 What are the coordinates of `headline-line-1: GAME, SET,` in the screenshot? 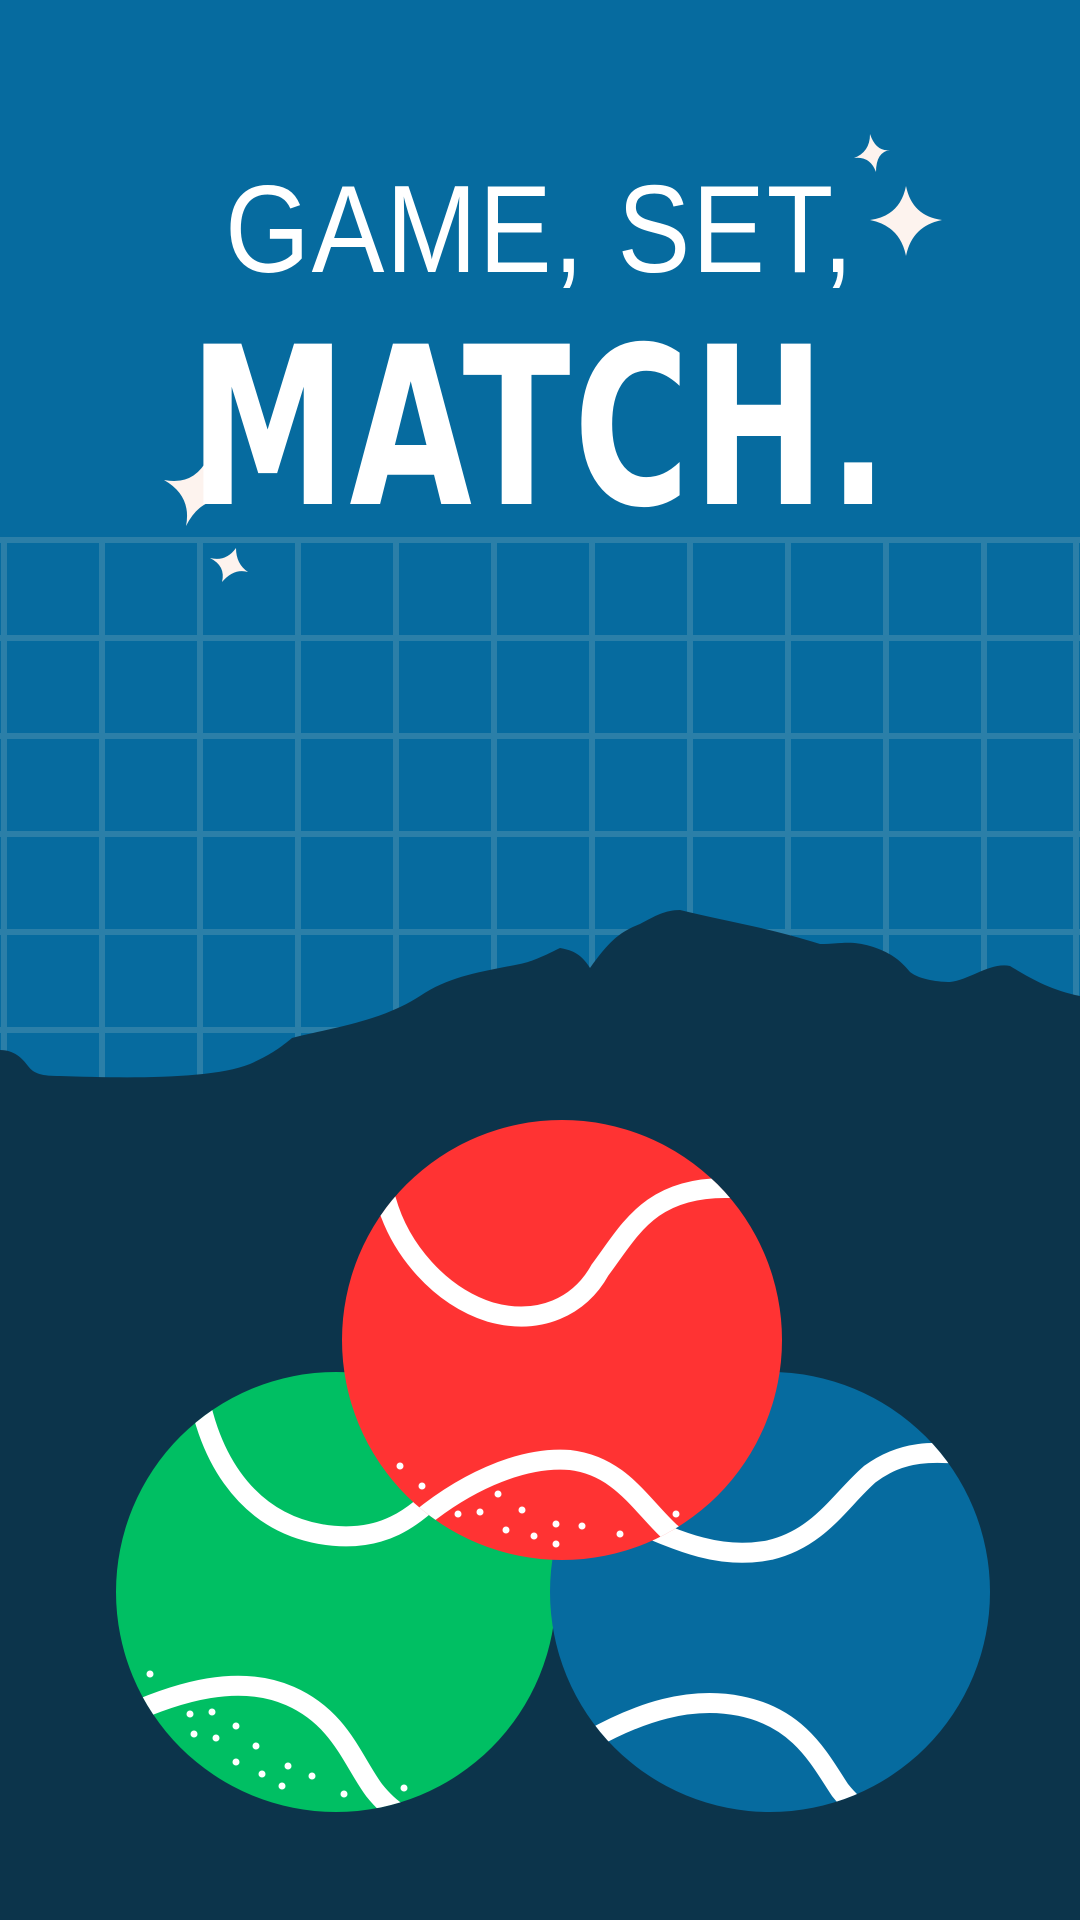 It's located at (540, 230).